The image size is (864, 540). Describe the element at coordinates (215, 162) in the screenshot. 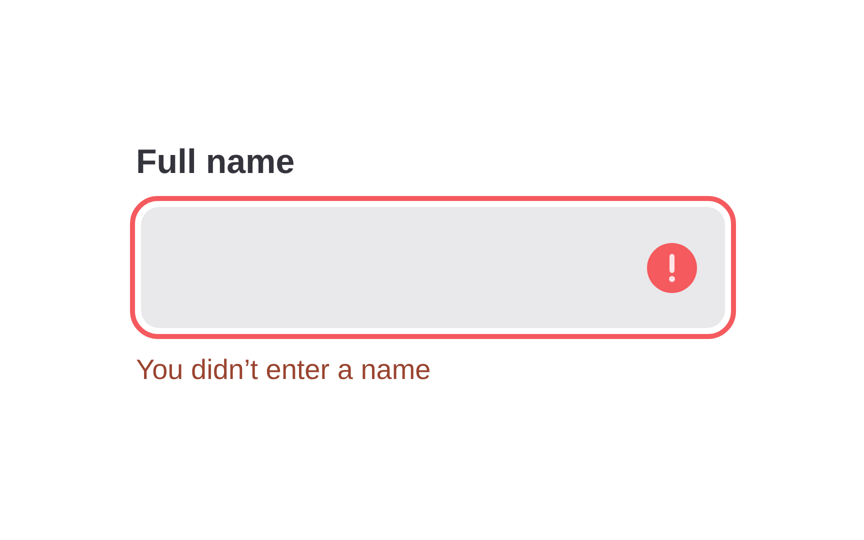

I see `field-label: Full name` at that location.